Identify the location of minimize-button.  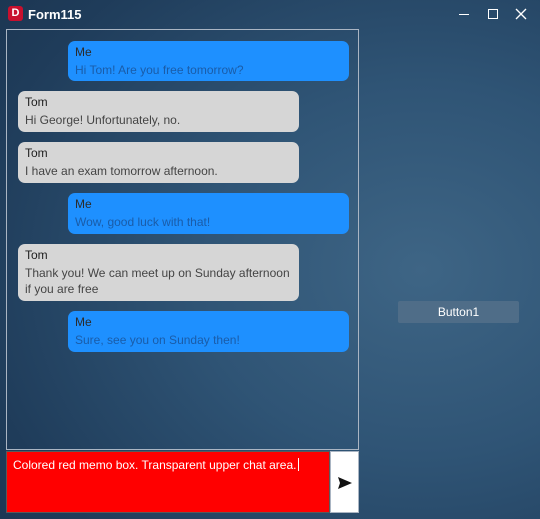
(464, 14).